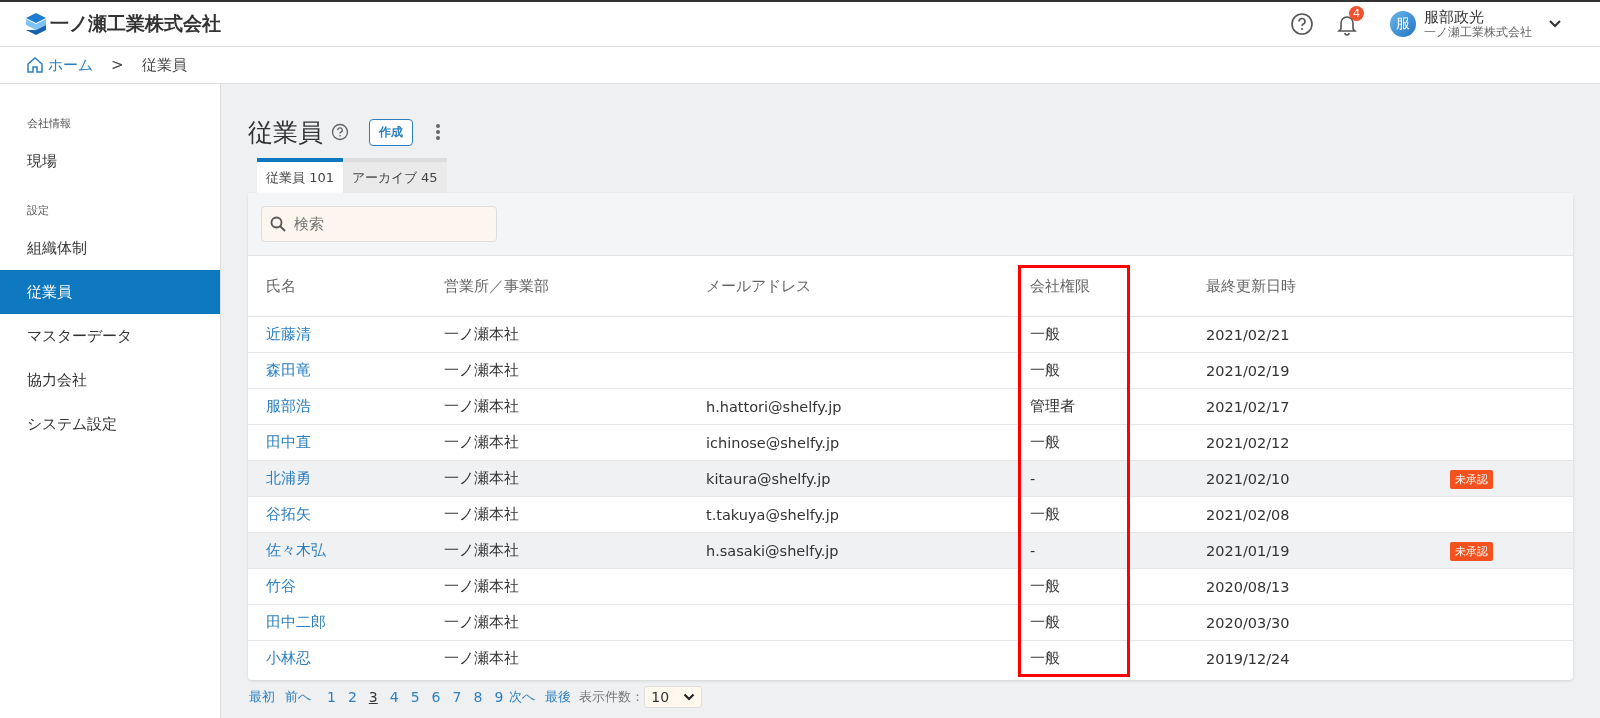  Describe the element at coordinates (1060, 285) in the screenshot. I see `column-header: 会社権限` at that location.